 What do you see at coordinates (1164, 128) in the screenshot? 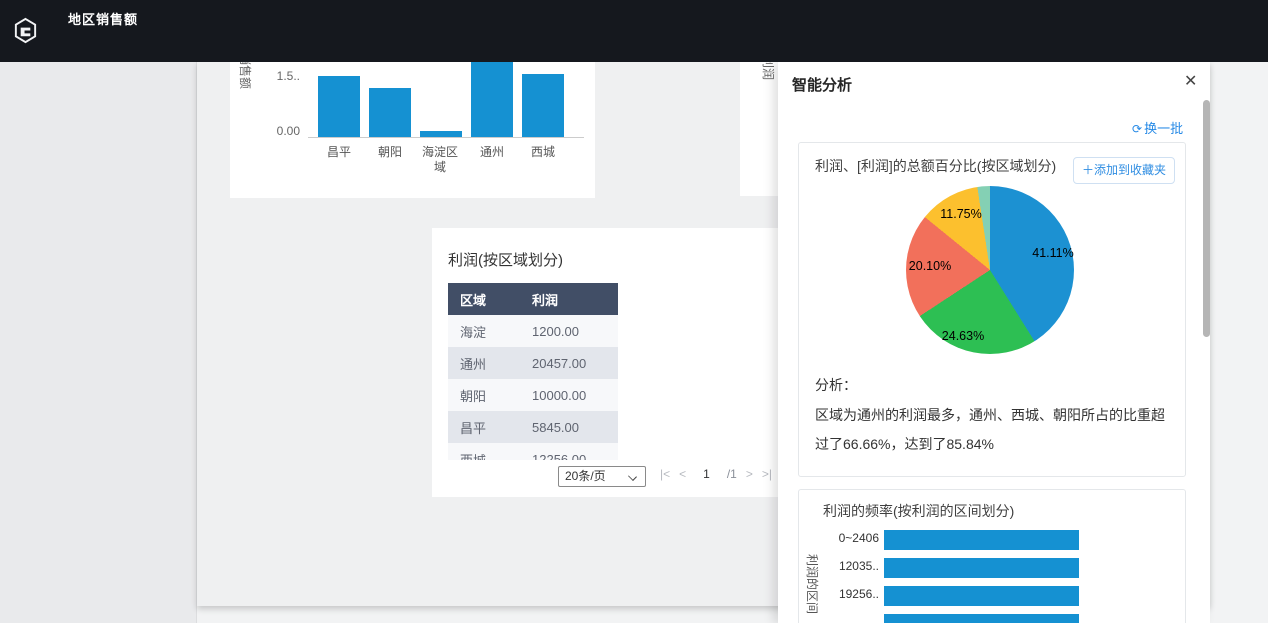
I see `refresh-batch-label: 换一批` at bounding box center [1164, 128].